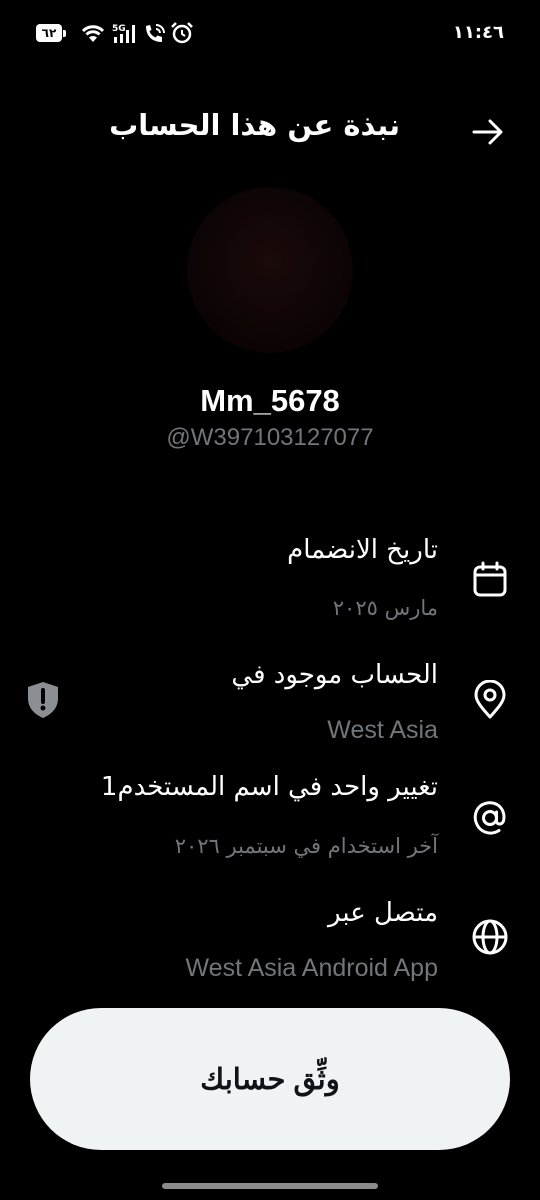 The width and height of the screenshot is (540, 1200). I want to click on home-indicator, so click(270, 1186).